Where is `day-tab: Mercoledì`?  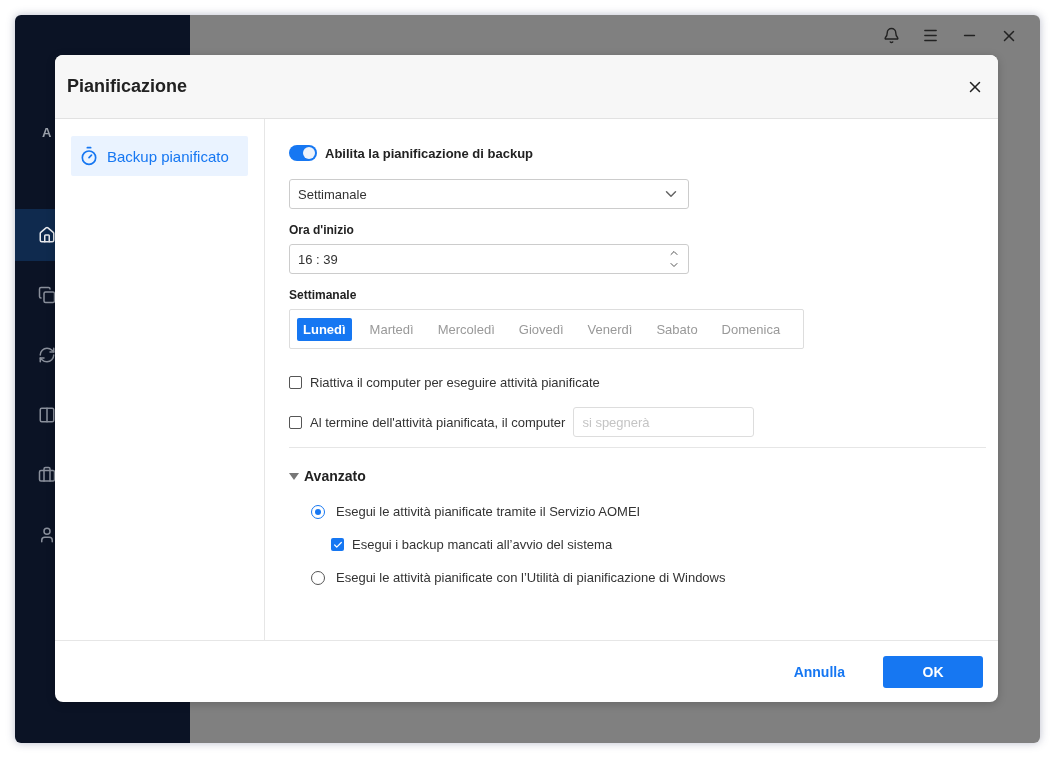 day-tab: Mercoledì is located at coordinates (466, 329).